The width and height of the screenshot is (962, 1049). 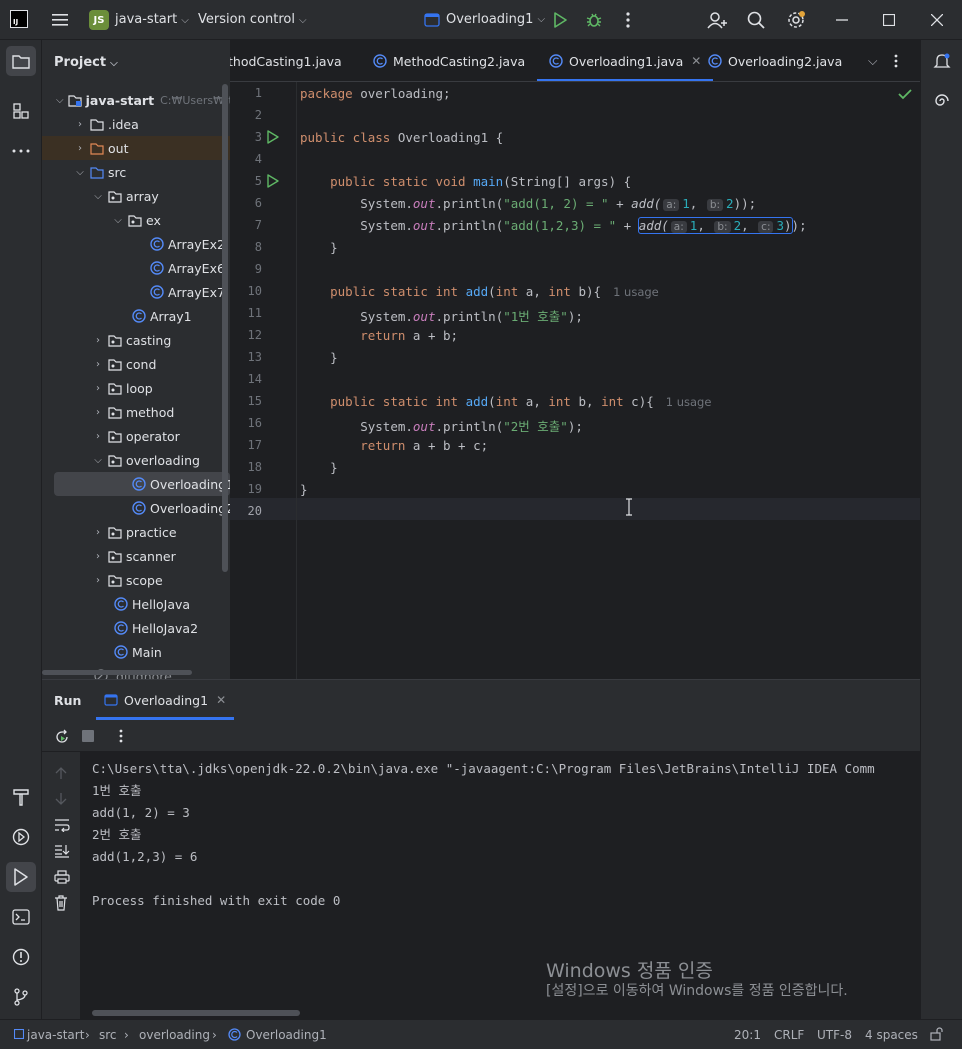 What do you see at coordinates (225, 328) in the screenshot?
I see `project-vertical-scrollbar` at bounding box center [225, 328].